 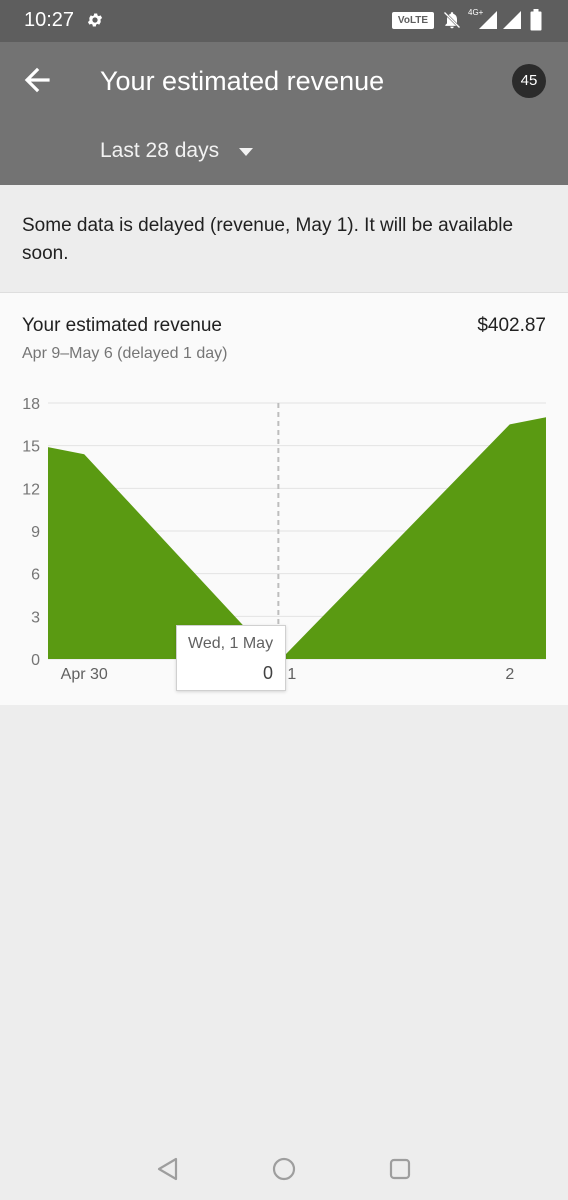 I want to click on chart-tooltip: Wed, 1 May 0, so click(x=231, y=658).